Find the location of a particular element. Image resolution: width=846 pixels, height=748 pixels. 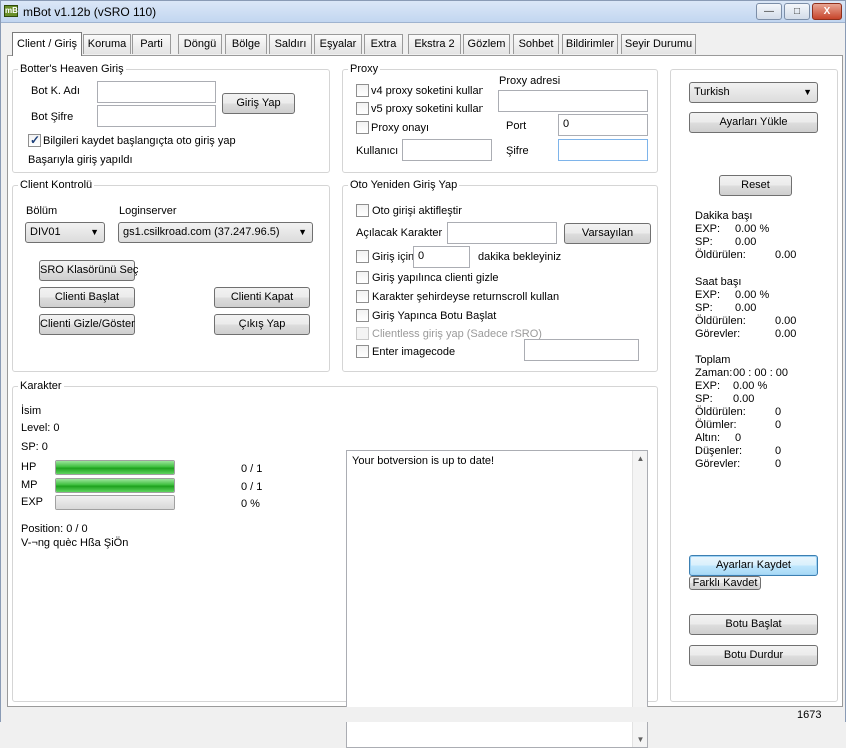

total-time-value: 00 : 00 : 00 is located at coordinates (761, 373).